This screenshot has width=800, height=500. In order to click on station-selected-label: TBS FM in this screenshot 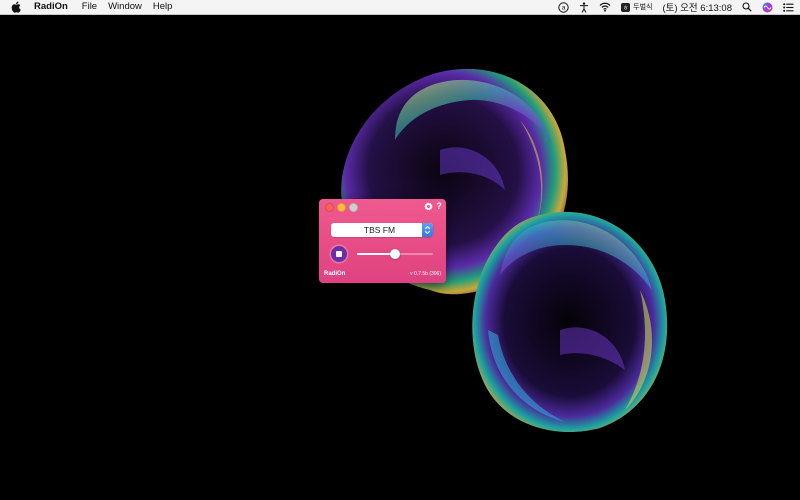, I will do `click(379, 230)`.